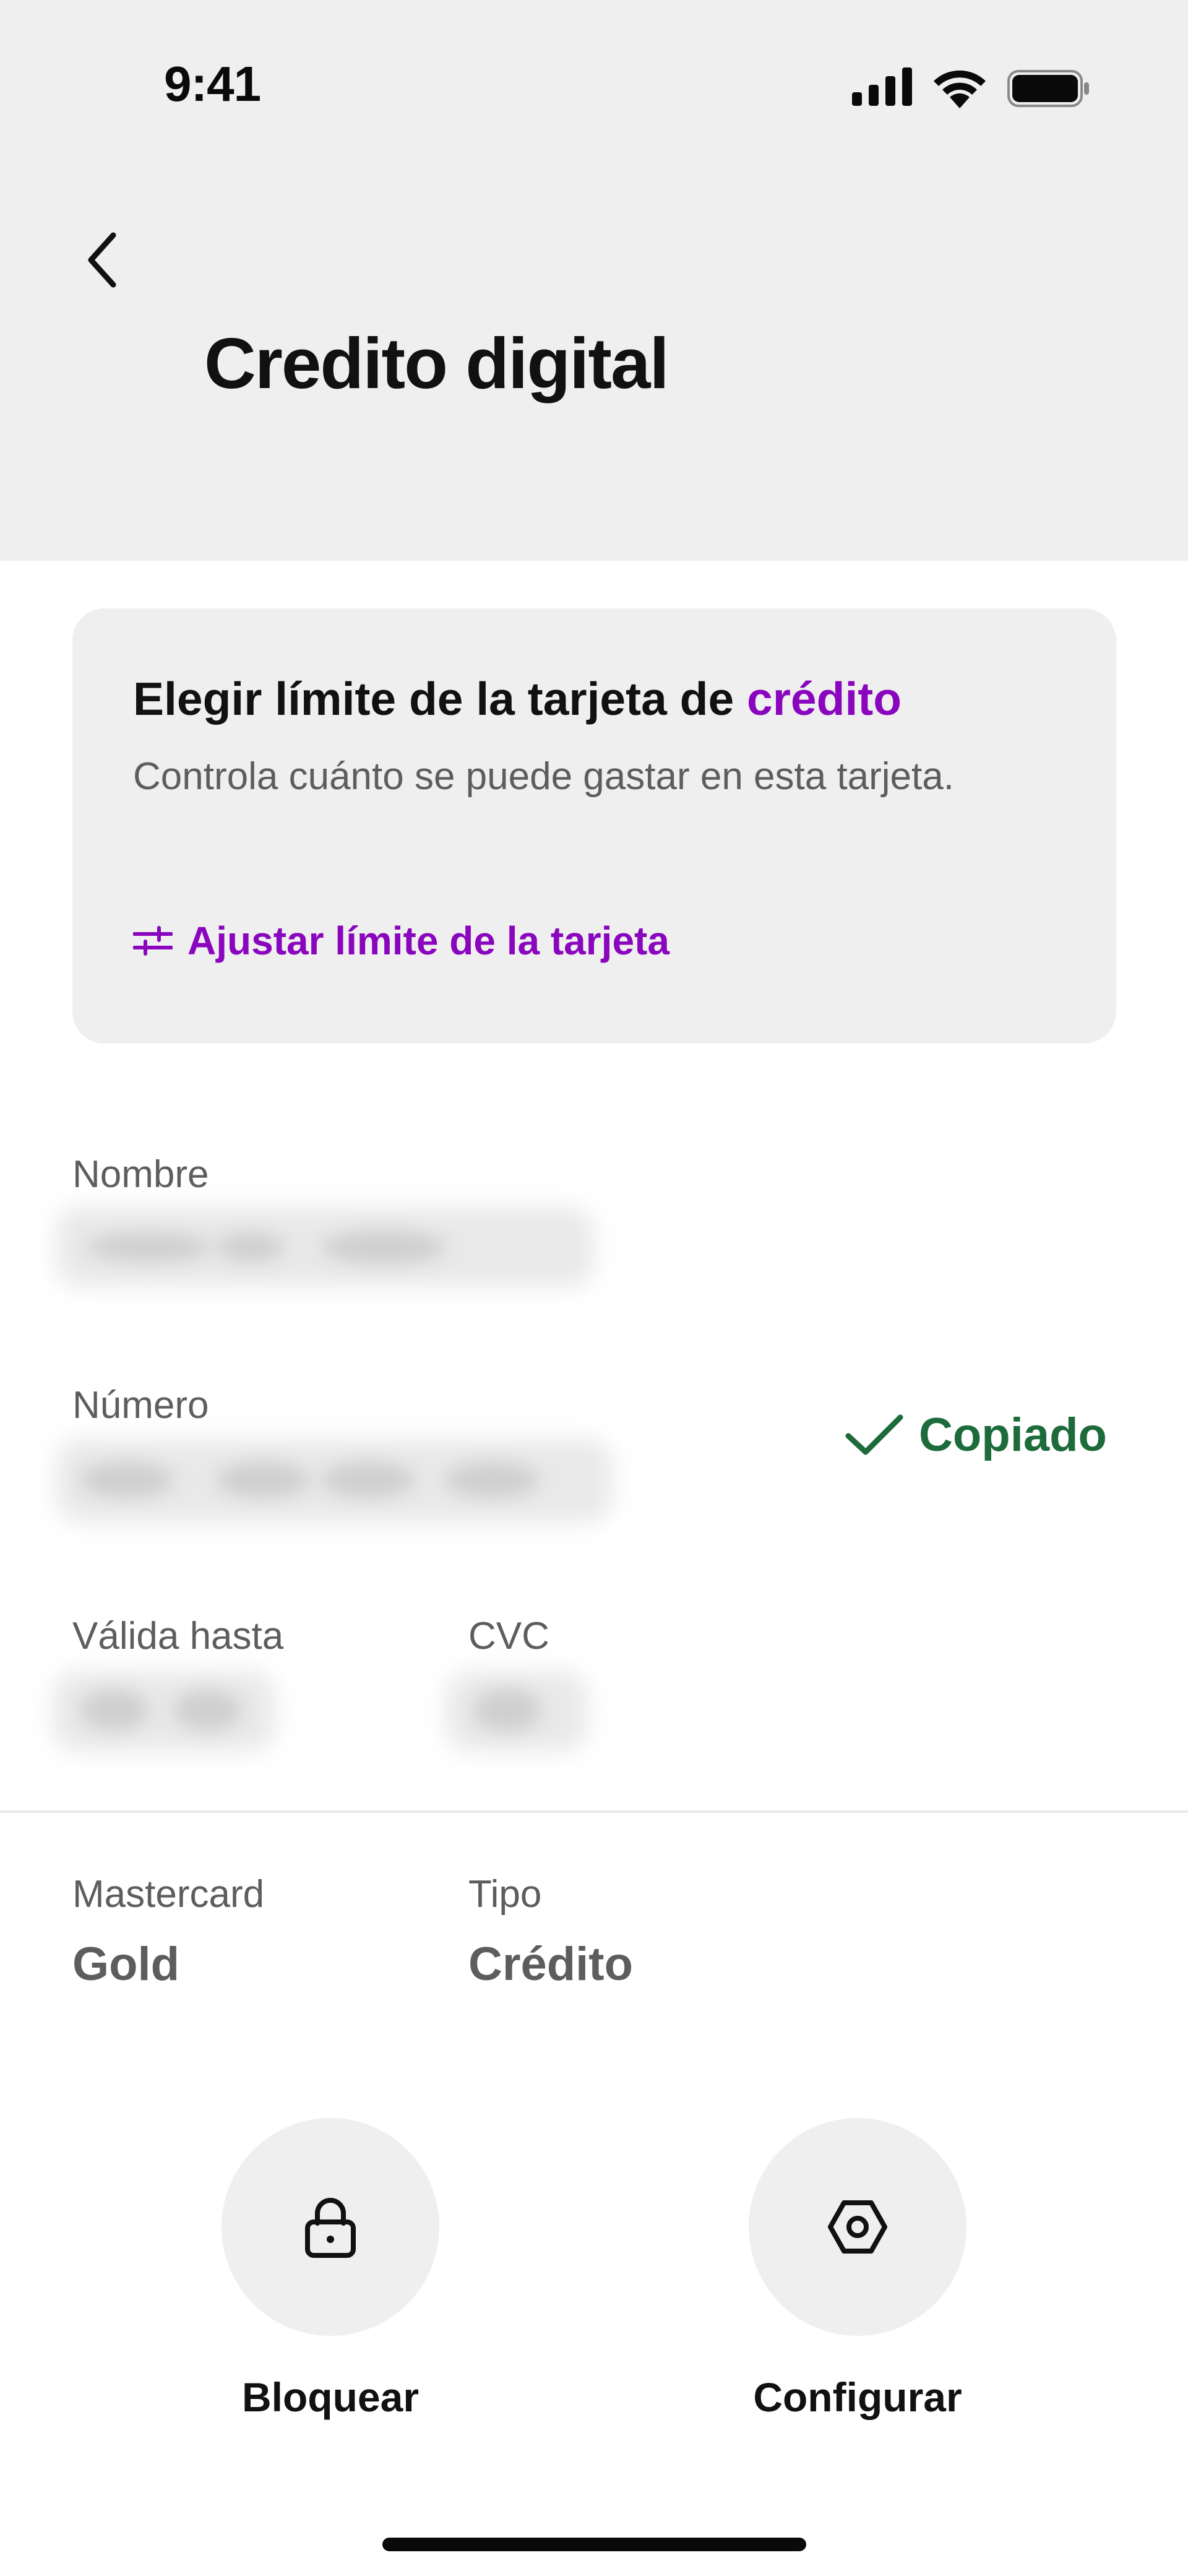  I want to click on type-value: Crédito, so click(550, 1964).